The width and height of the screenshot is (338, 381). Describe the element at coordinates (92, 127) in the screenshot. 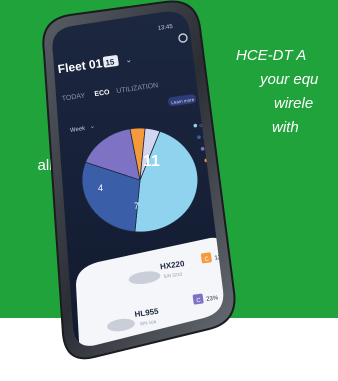

I see `filter-chevron-icon: ⌄` at that location.